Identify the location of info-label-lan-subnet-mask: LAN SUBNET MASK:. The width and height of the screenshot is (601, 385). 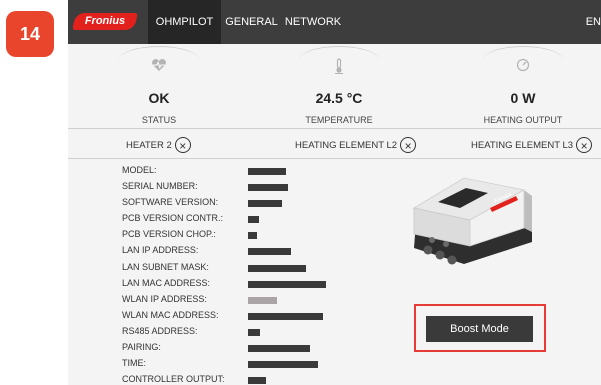
(165, 267).